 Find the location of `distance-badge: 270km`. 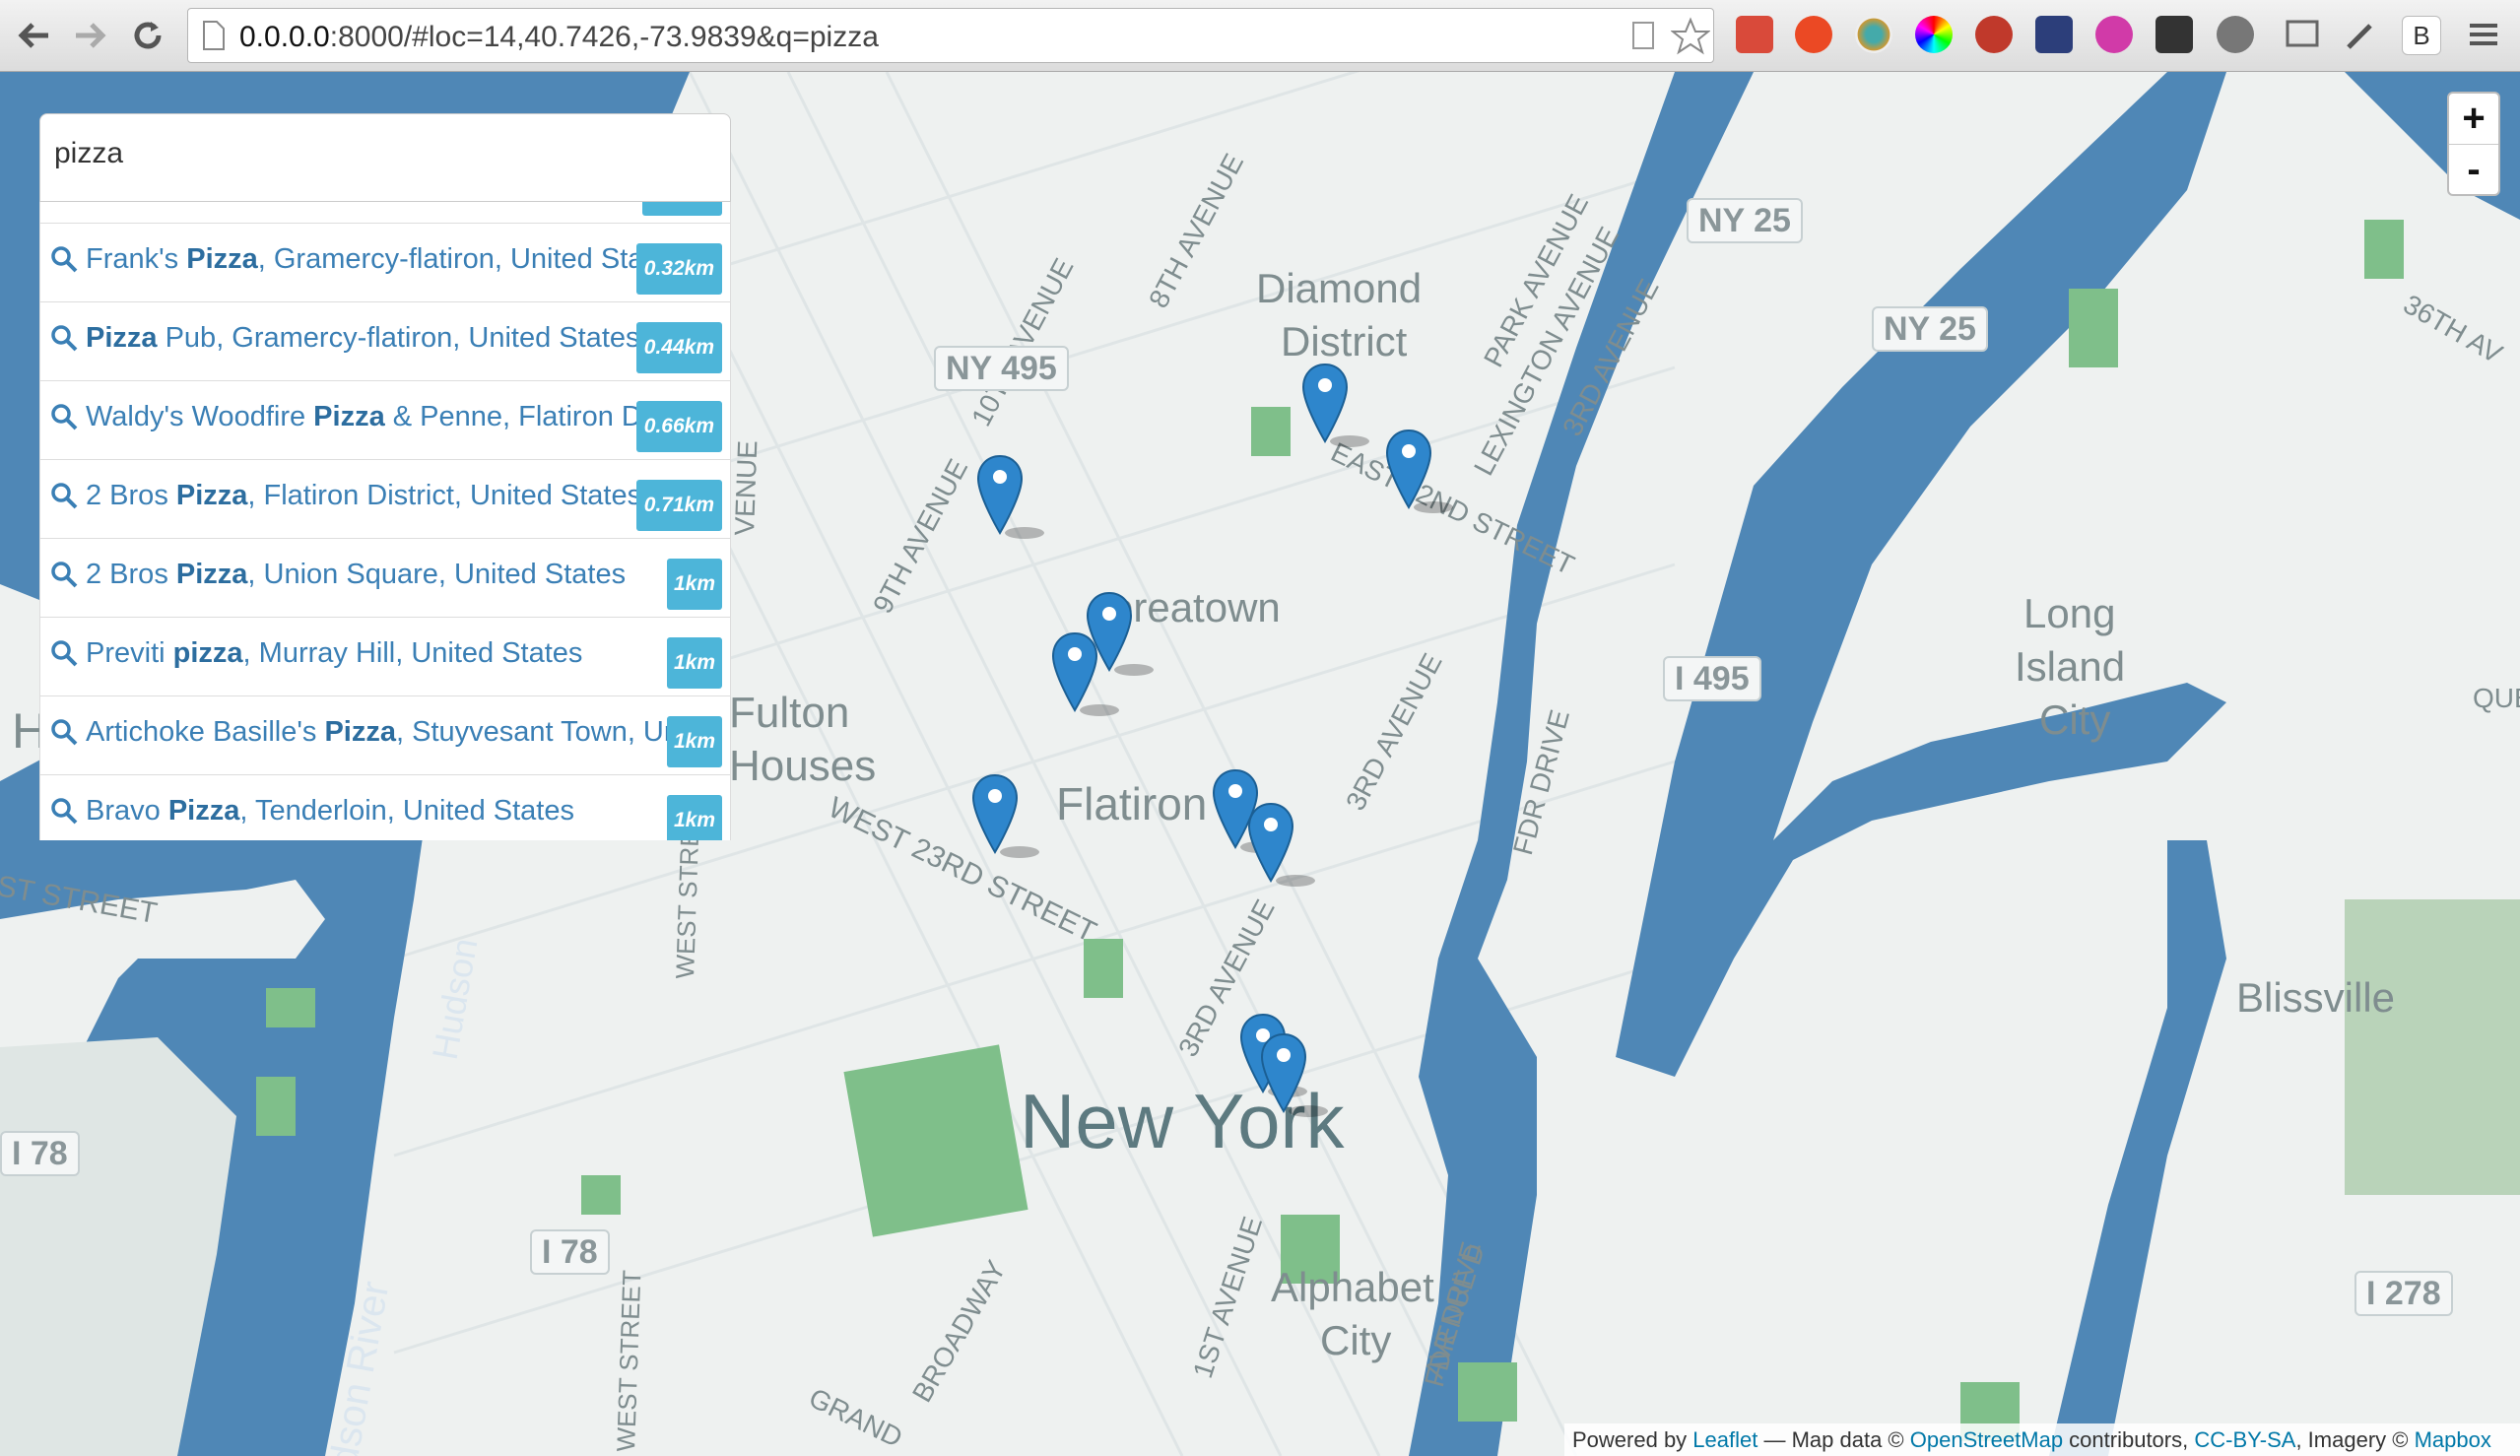

distance-badge: 270km is located at coordinates (681, 209).